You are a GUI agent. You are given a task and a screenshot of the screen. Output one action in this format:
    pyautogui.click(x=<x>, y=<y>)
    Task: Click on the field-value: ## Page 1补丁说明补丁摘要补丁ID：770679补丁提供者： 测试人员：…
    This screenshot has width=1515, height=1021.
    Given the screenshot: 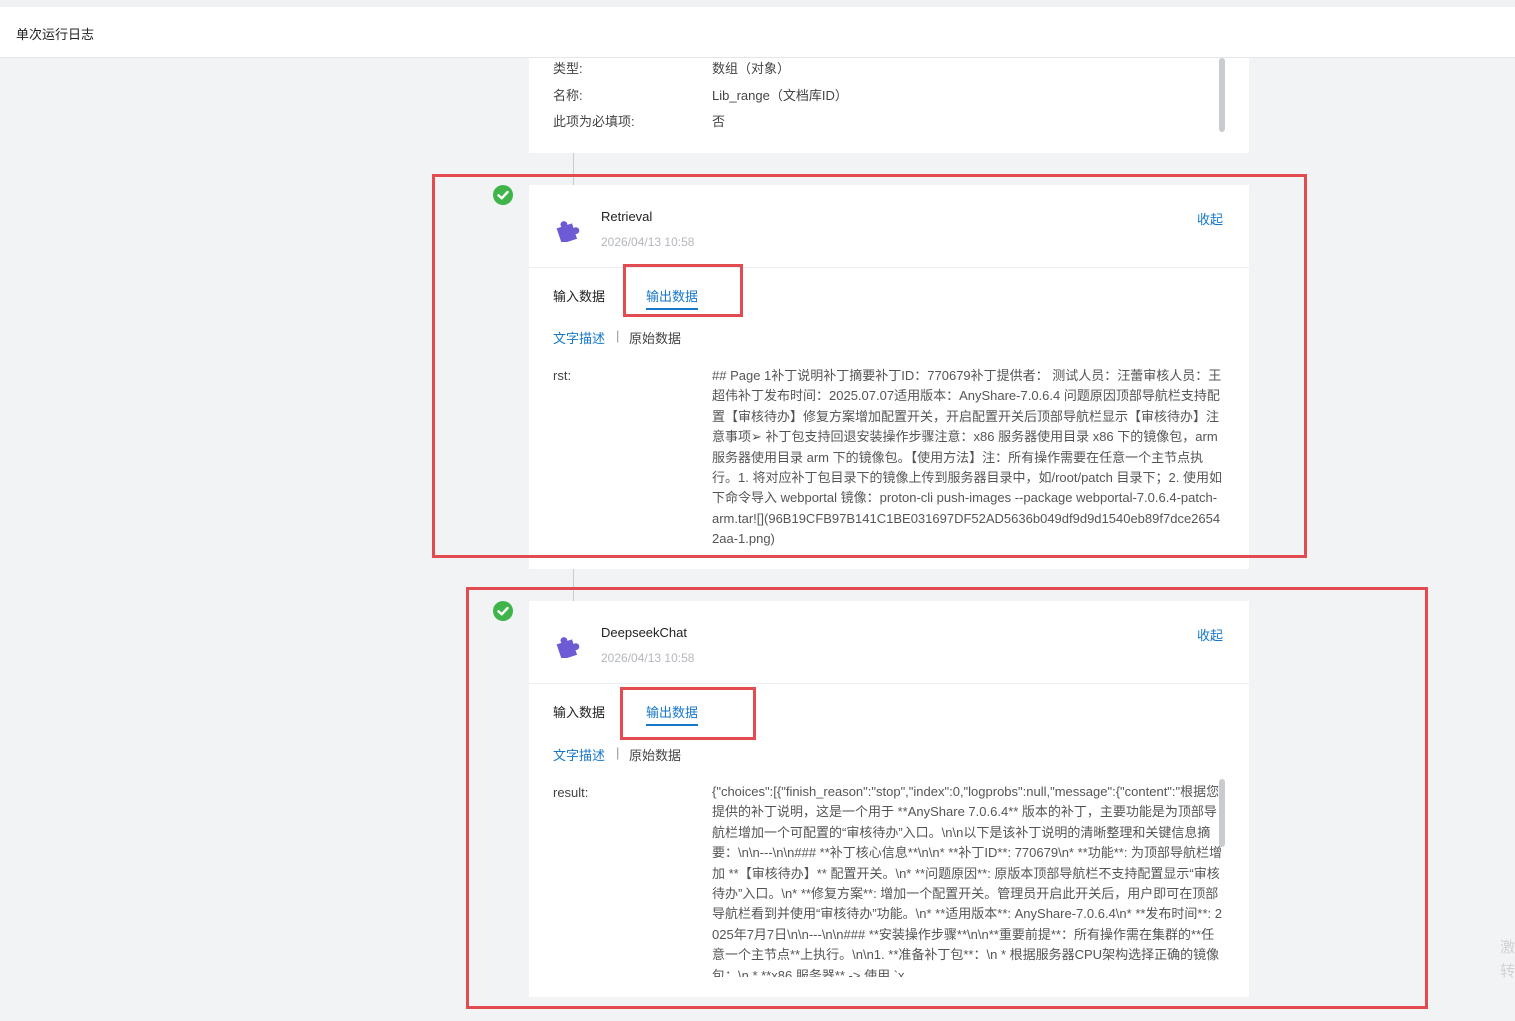 What is the action you would take?
    pyautogui.click(x=967, y=457)
    